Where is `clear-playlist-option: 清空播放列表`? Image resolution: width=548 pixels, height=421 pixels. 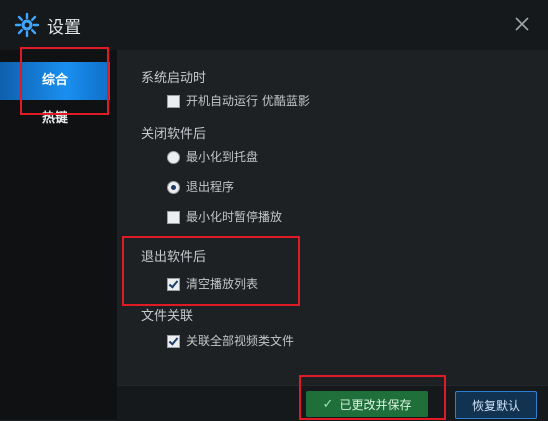
clear-playlist-option: 清空播放列表 is located at coordinates (212, 284).